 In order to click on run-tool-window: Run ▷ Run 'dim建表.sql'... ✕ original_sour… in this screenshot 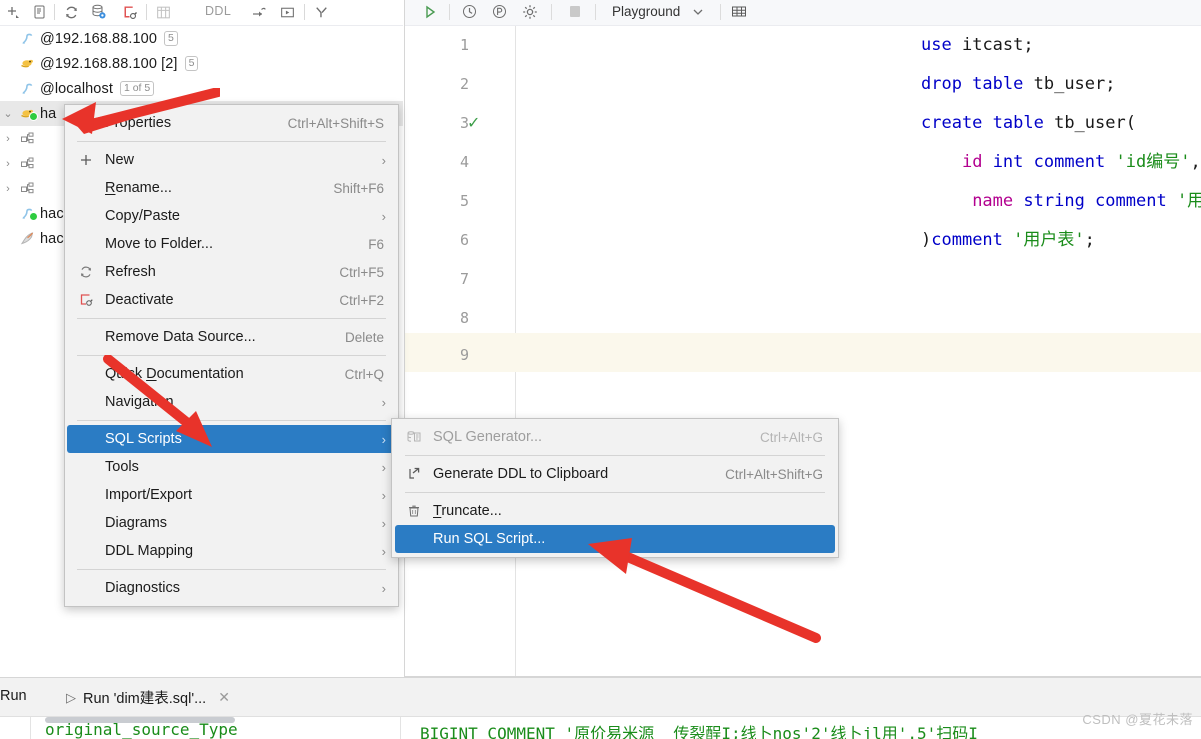, I will do `click(600, 708)`.